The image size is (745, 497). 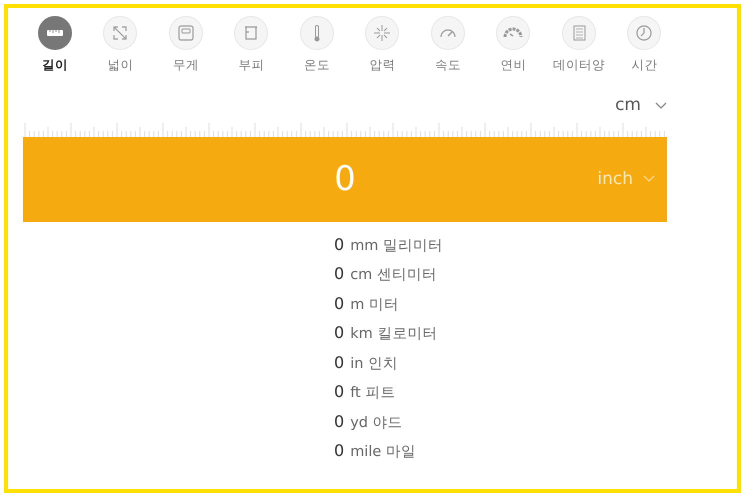 What do you see at coordinates (317, 45) in the screenshot?
I see `category-tab: 온도` at bounding box center [317, 45].